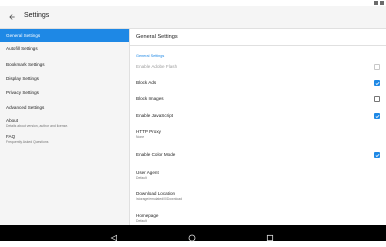 This screenshot has width=386, height=247. Describe the element at coordinates (258, 45) in the screenshot. I see `divider` at that location.